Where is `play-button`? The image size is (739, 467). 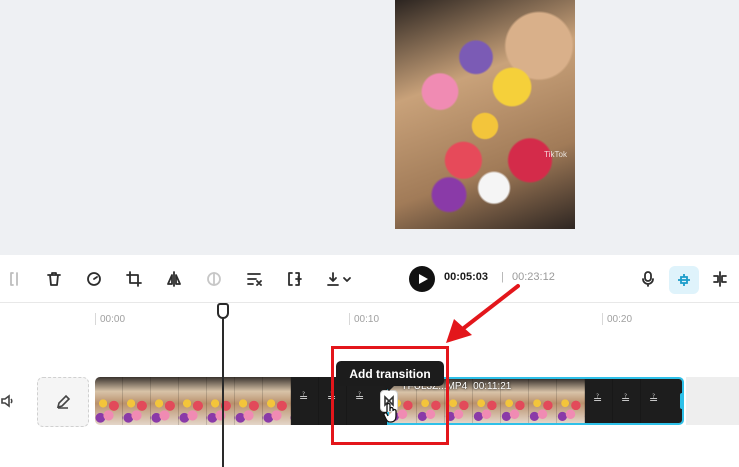
play-button is located at coordinates (422, 279).